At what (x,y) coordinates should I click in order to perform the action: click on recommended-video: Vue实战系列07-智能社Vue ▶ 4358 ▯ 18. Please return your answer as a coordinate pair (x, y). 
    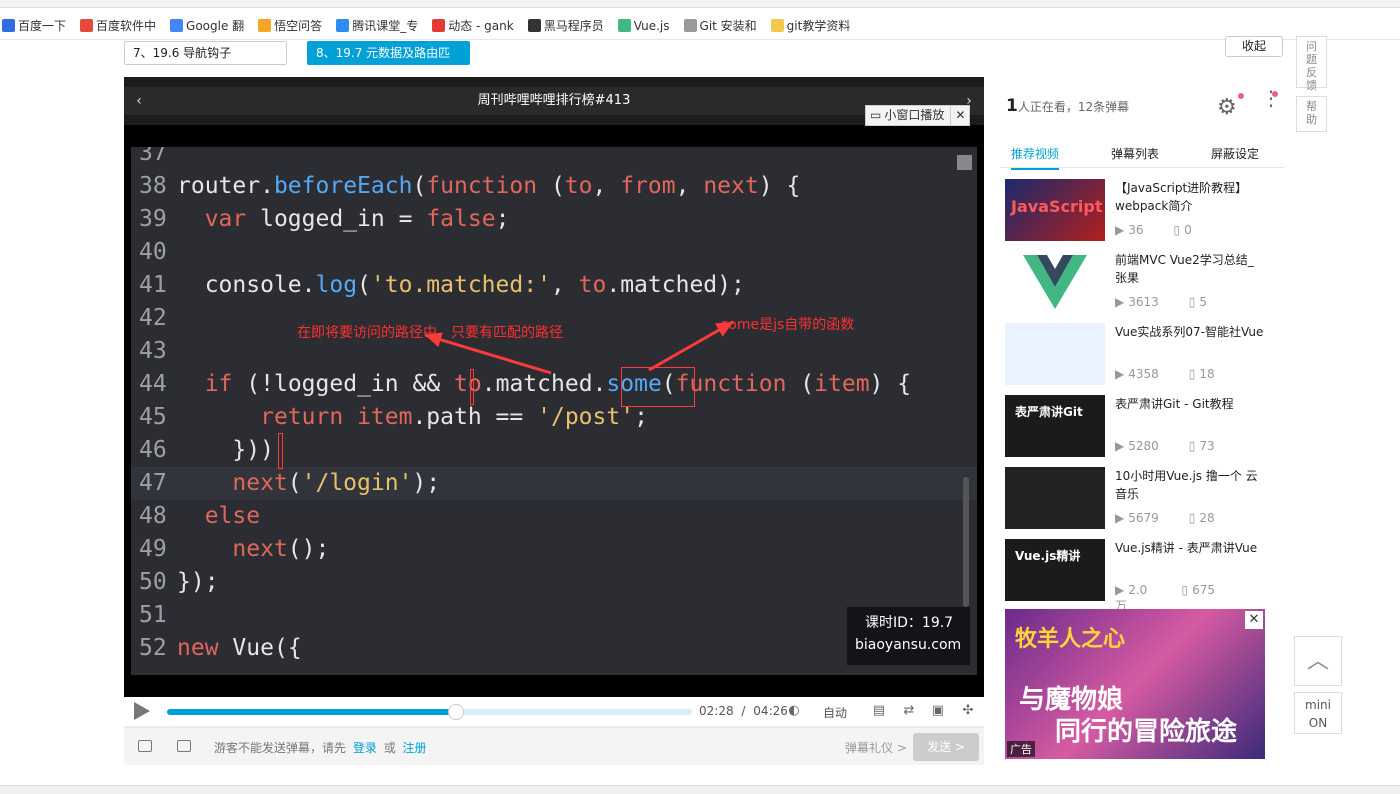
    Looking at the image, I should click on (1140, 354).